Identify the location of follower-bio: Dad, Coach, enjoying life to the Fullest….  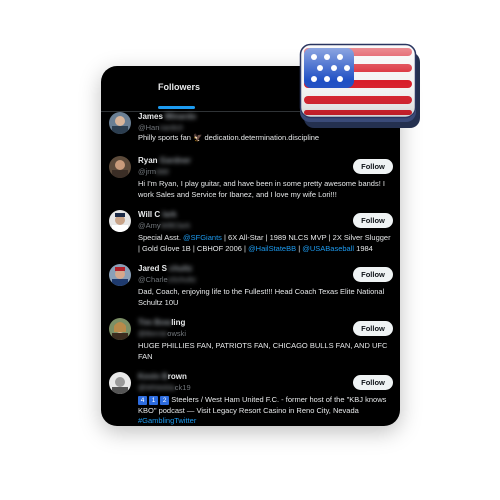
(261, 297).